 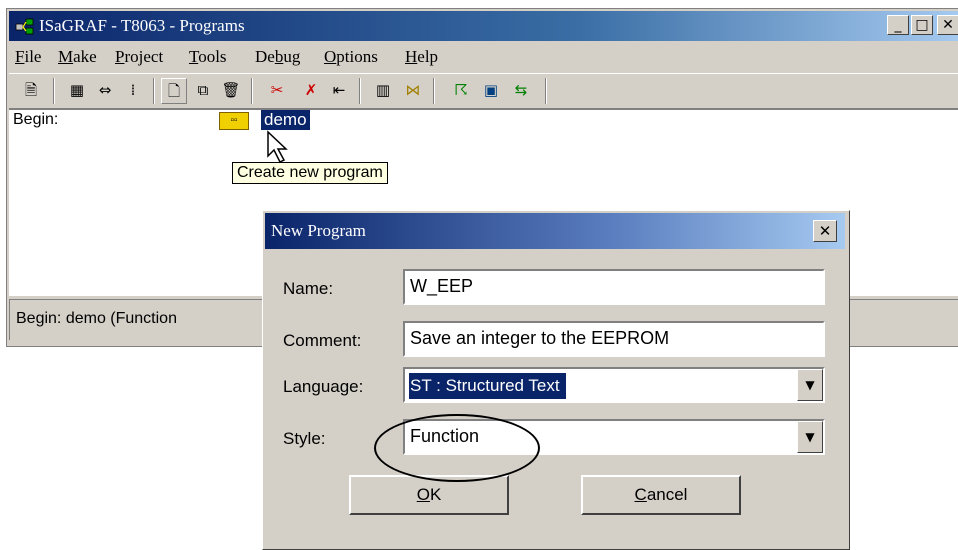 I want to click on menu-file: File, so click(x=28, y=57).